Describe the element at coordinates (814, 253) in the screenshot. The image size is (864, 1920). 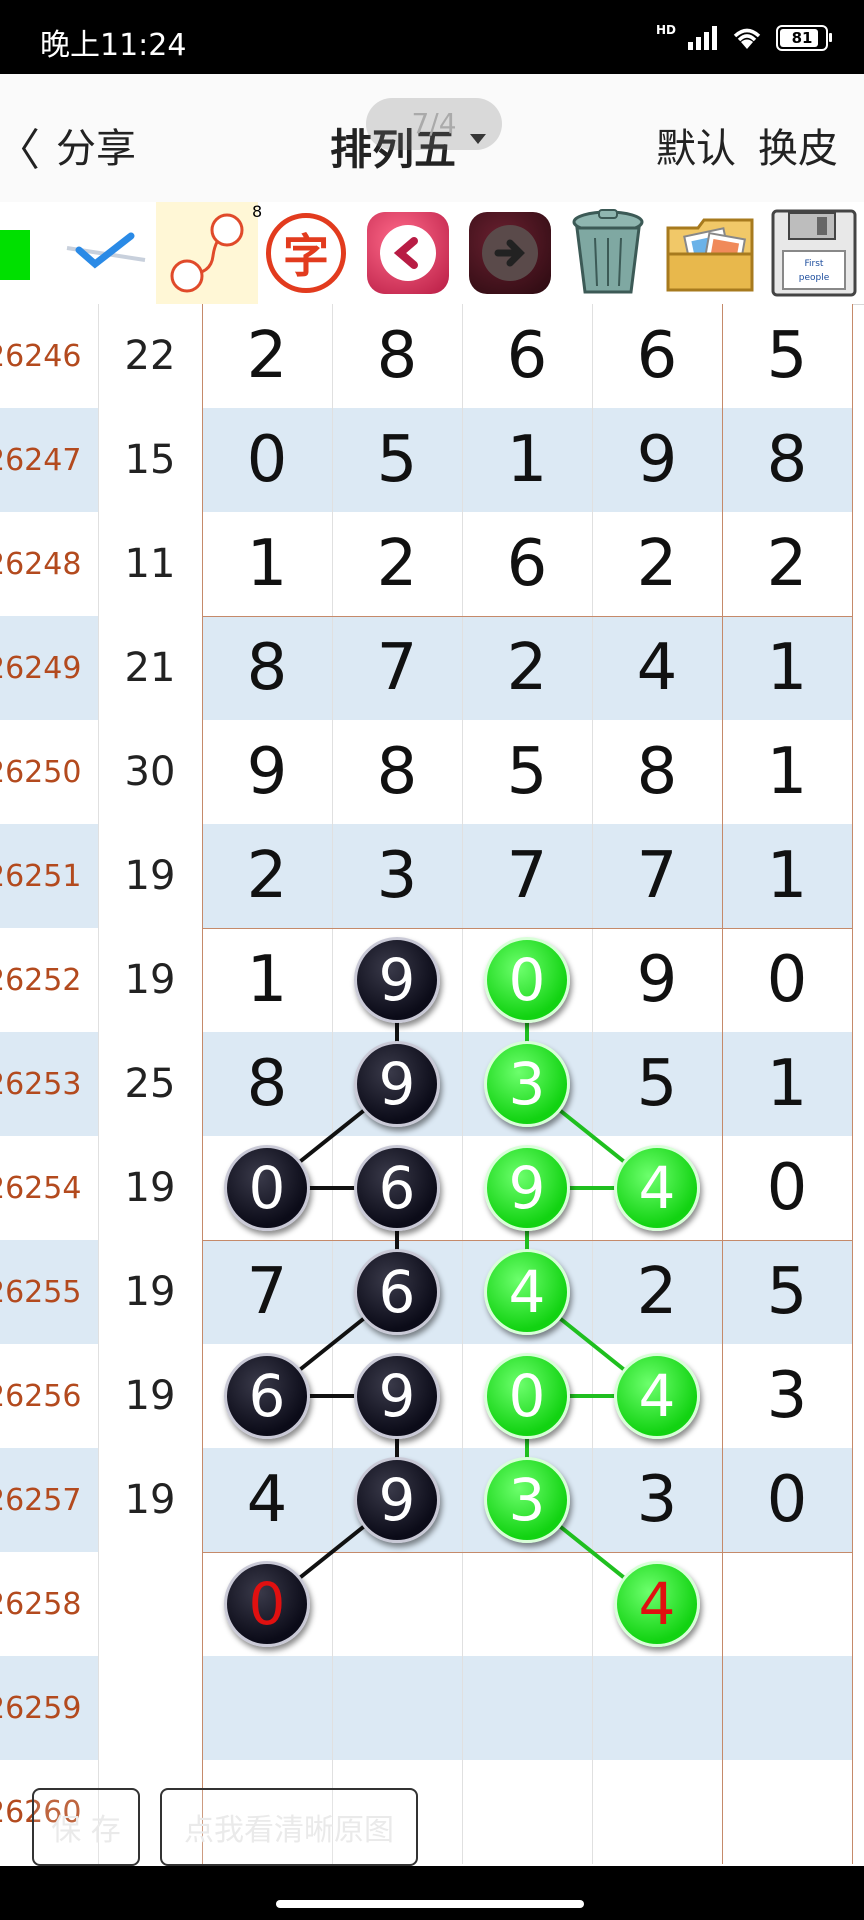
I see `save-disk-tool: First people` at that location.